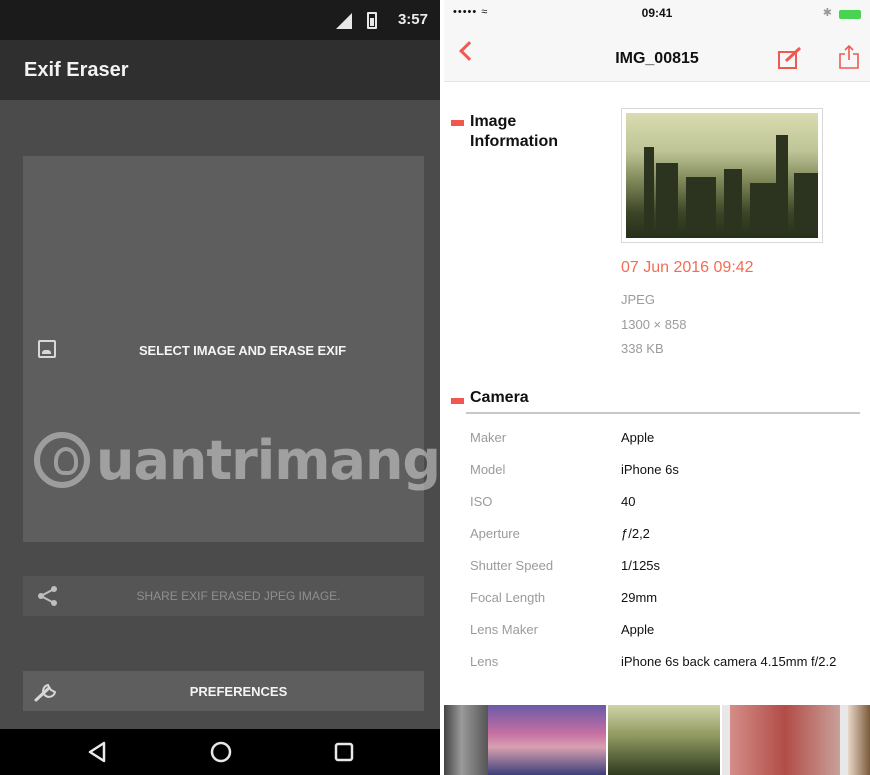 The image size is (870, 775). Describe the element at coordinates (499, 397) in the screenshot. I see `camera-heading: Camera` at that location.